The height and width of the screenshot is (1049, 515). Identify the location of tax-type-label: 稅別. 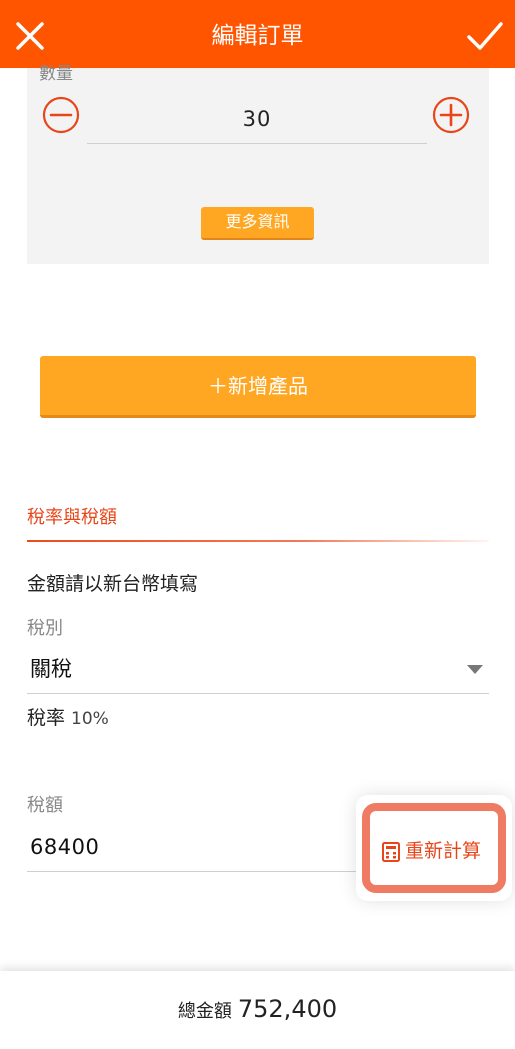
(45, 628).